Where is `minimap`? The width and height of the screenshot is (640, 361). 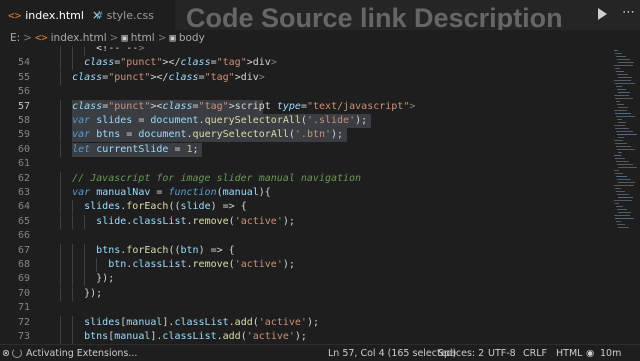
minimap is located at coordinates (626, 195).